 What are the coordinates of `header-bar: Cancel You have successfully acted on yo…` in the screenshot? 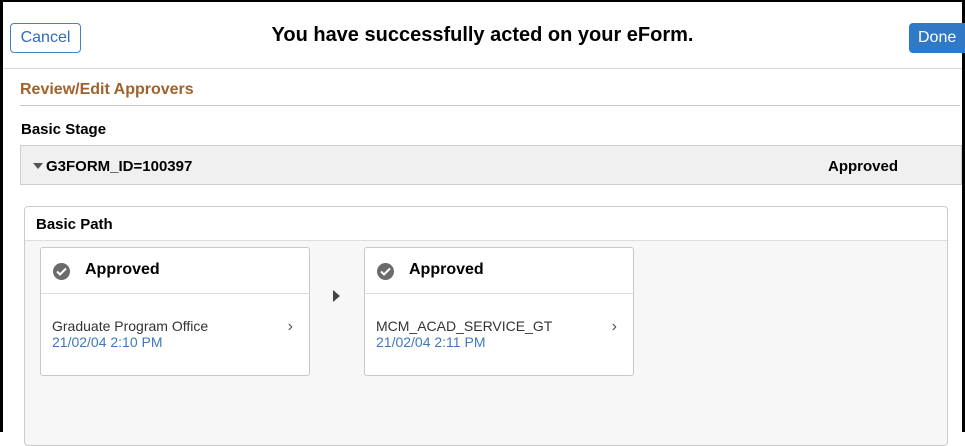 It's located at (484, 35).